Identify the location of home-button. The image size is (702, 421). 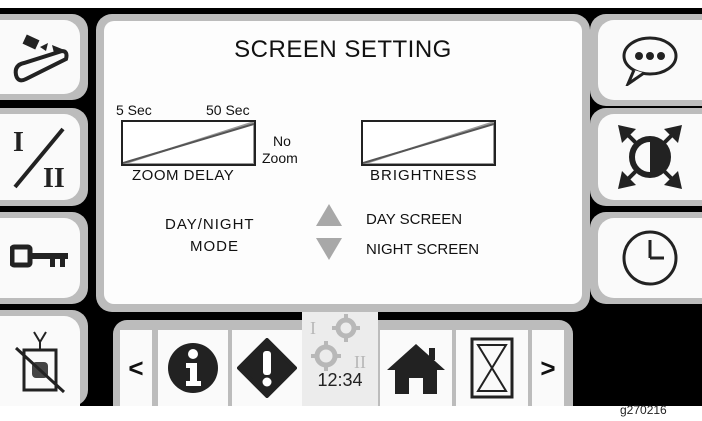
(416, 368).